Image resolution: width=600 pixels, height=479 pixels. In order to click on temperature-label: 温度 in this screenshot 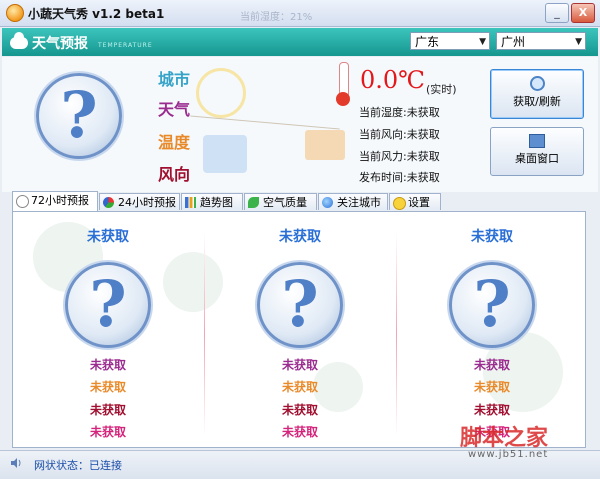, I will do `click(174, 142)`.